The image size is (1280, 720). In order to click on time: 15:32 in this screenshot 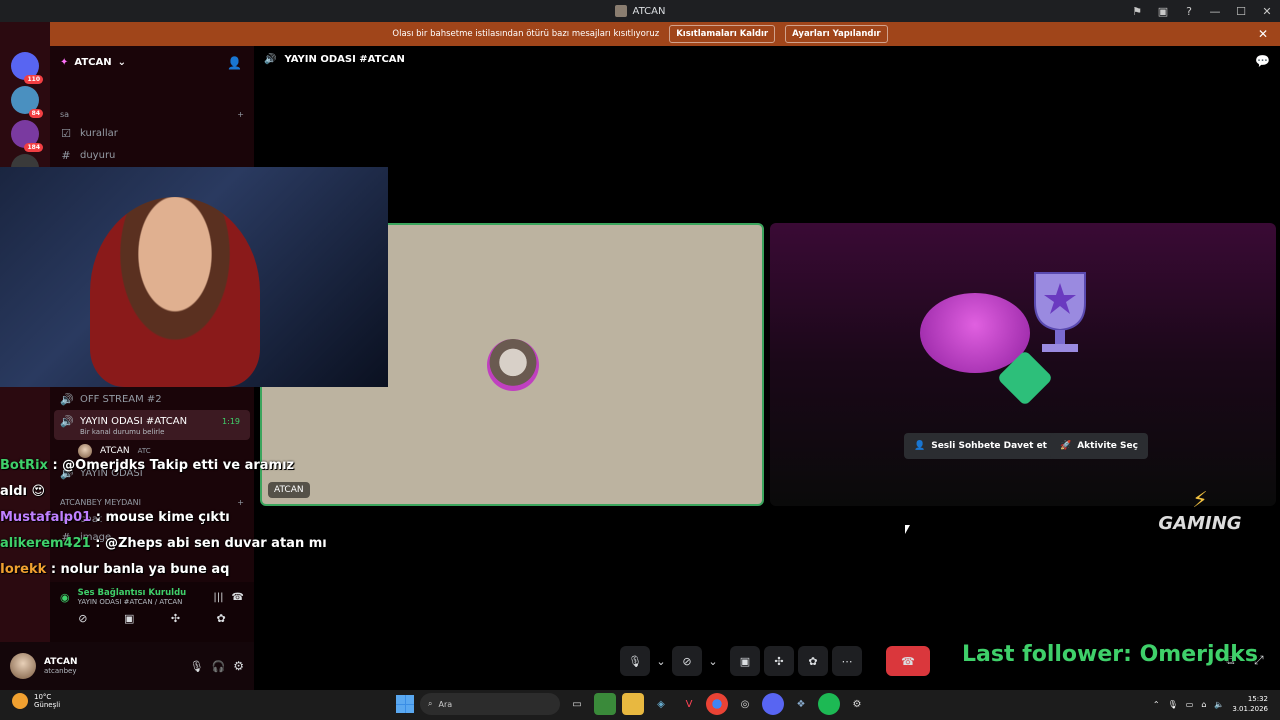, I will do `click(1257, 699)`.